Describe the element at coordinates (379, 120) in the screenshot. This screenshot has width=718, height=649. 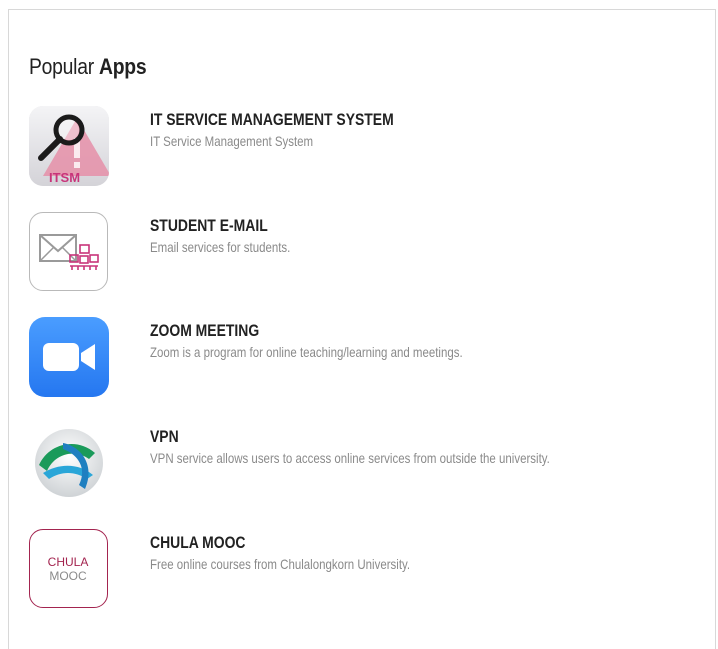
I see `app-name: IT SERVICE MANAGEMENT SYSTEM` at that location.